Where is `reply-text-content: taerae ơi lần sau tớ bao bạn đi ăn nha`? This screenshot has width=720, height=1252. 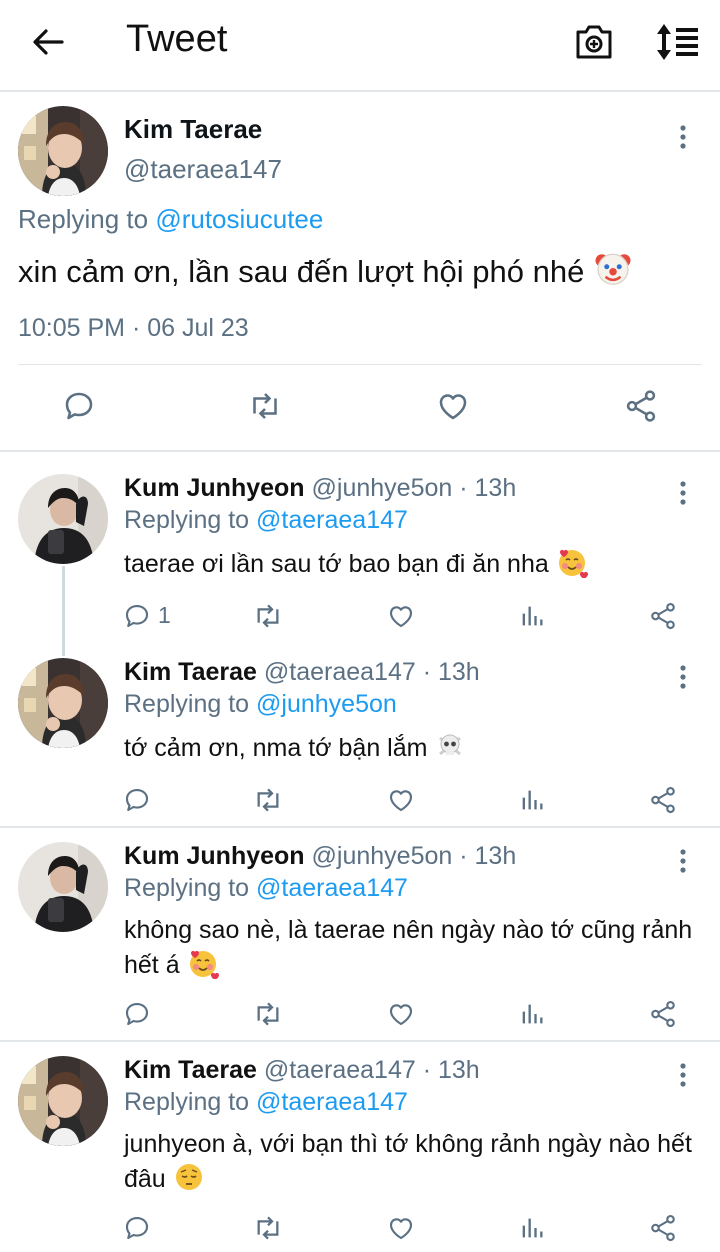
reply-text-content: taerae ơi lần sau tớ bao bạn đi ăn nha is located at coordinates (336, 564).